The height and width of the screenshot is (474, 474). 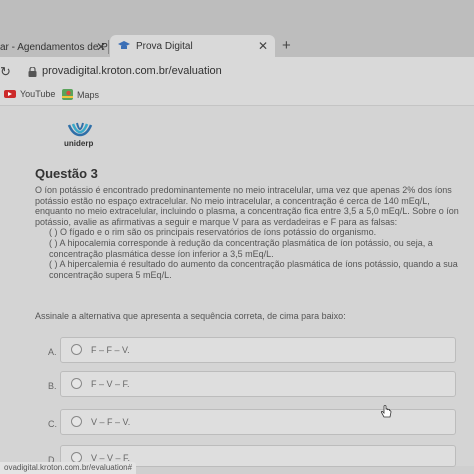 What do you see at coordinates (66, 173) in the screenshot?
I see `question-title: Questão 3` at bounding box center [66, 173].